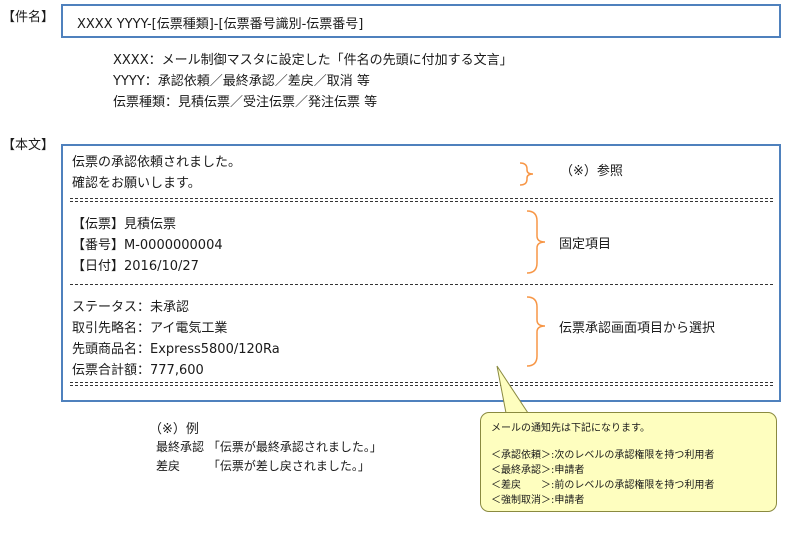 The width and height of the screenshot is (793, 541). Describe the element at coordinates (603, 455) in the screenshot. I see `callout-line-request: ＜承認依頼＞:次のレベルの承認権限を持つ利用者` at that location.